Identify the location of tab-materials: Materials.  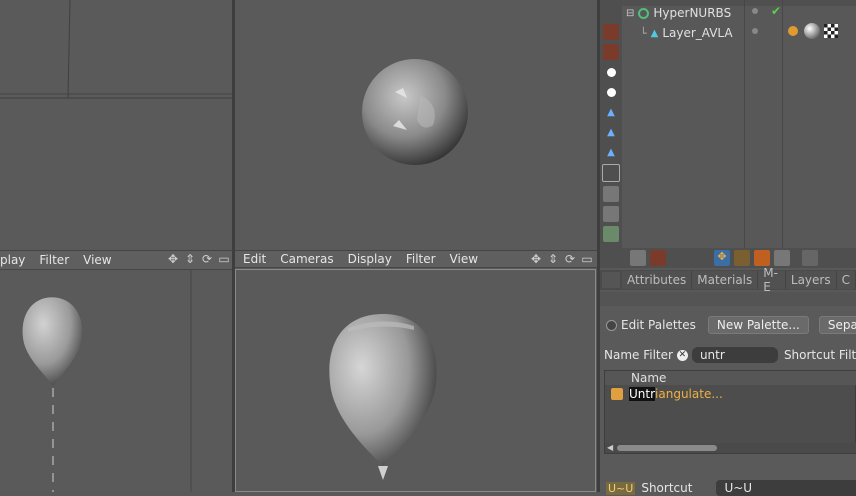
(725, 280).